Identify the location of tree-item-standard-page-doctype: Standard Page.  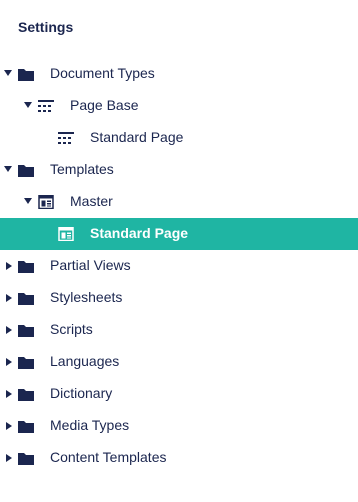
(179, 138).